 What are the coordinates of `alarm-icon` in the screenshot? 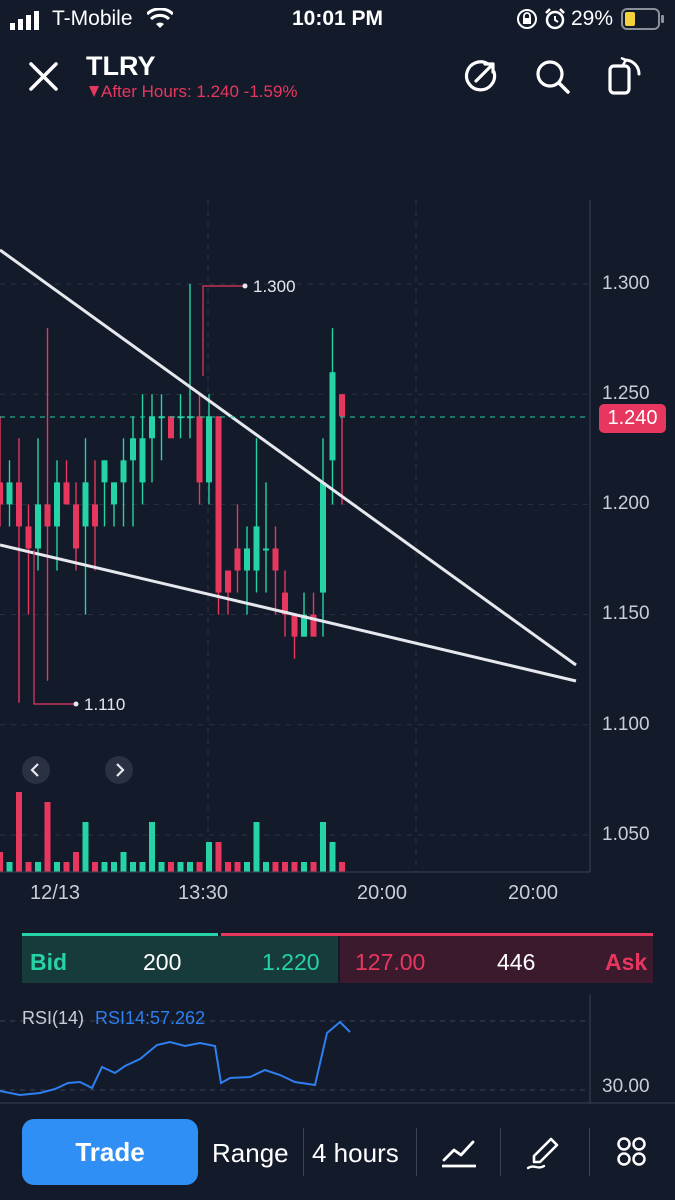 It's located at (555, 19).